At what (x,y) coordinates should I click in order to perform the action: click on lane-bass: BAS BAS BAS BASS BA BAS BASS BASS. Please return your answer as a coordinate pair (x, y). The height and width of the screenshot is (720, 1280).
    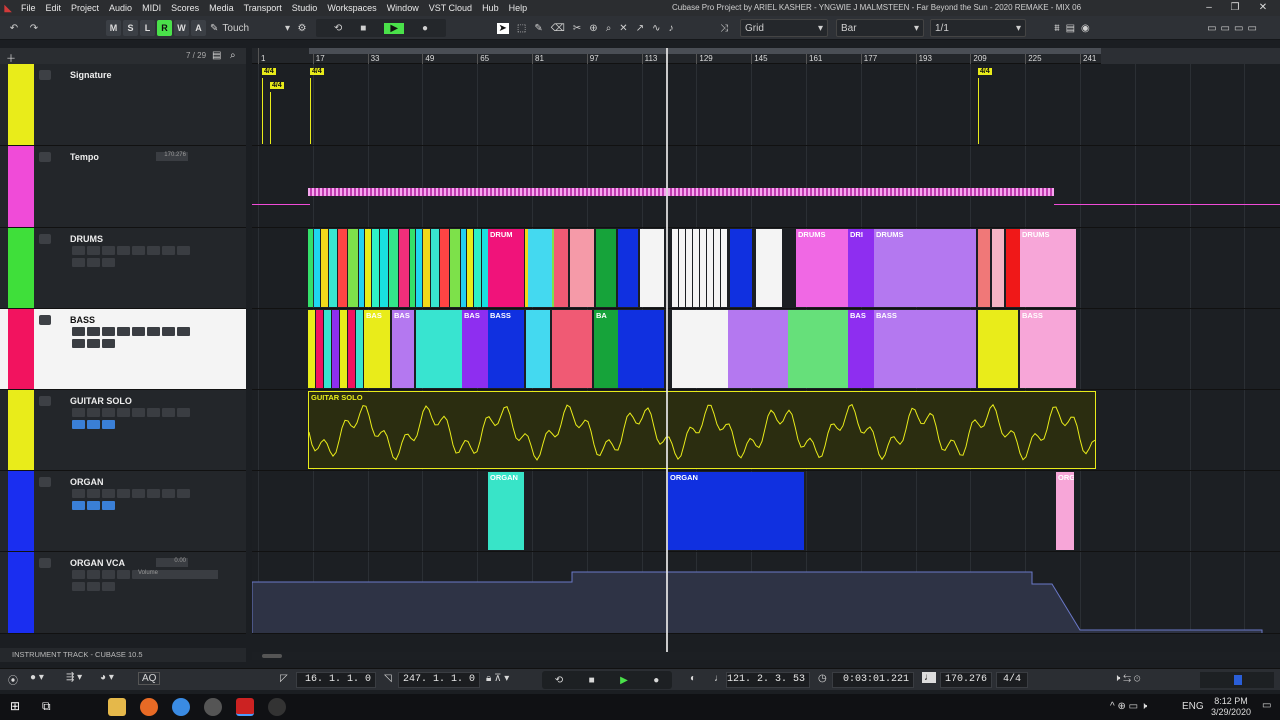
    Looking at the image, I should click on (766, 349).